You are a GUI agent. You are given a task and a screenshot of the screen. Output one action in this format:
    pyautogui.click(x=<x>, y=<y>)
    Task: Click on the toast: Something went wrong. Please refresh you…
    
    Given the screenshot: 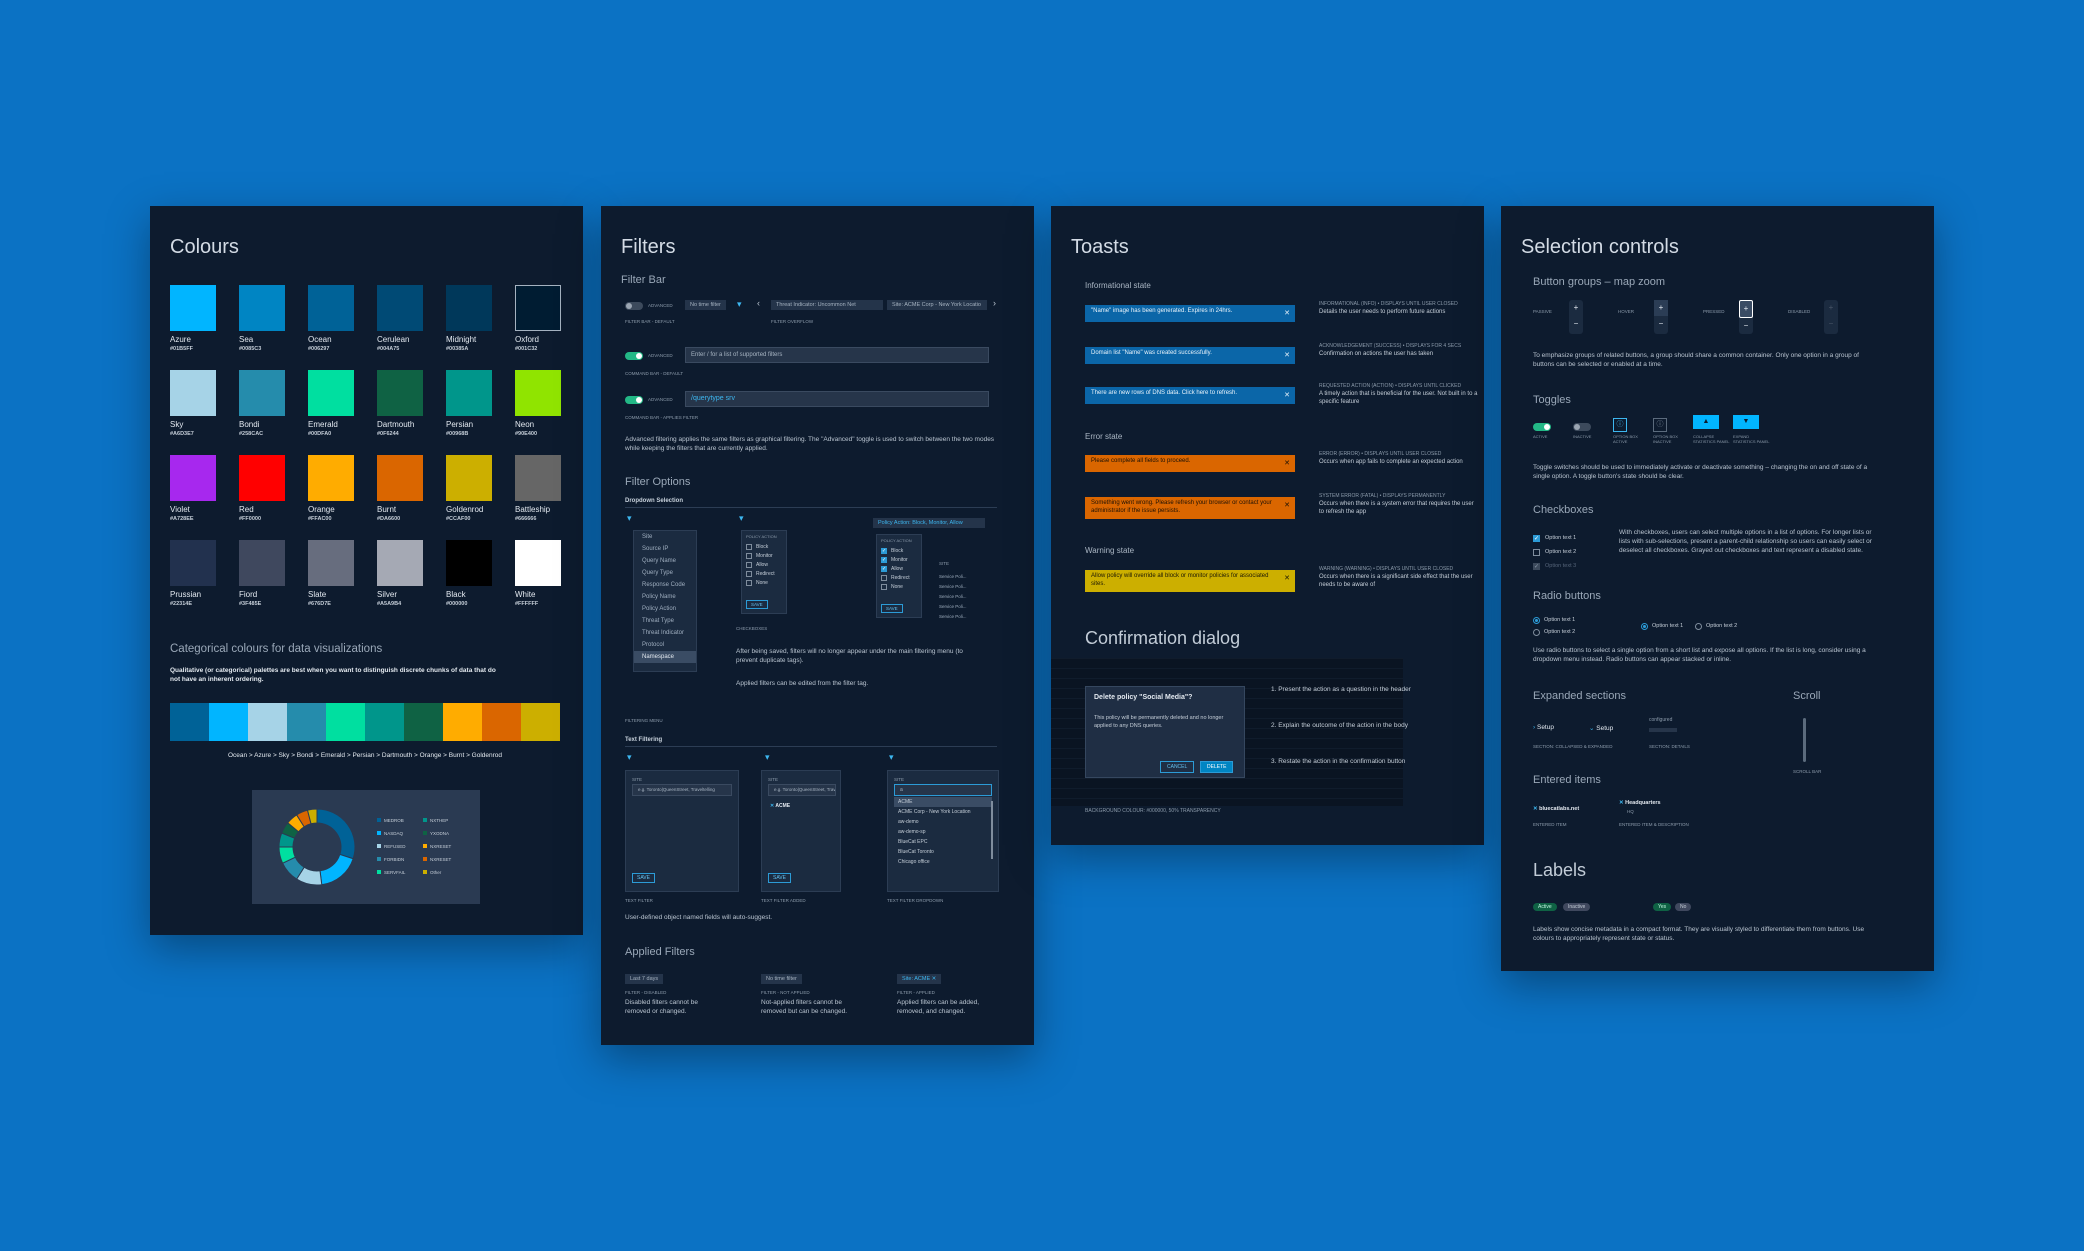 What is the action you would take?
    pyautogui.click(x=1190, y=508)
    